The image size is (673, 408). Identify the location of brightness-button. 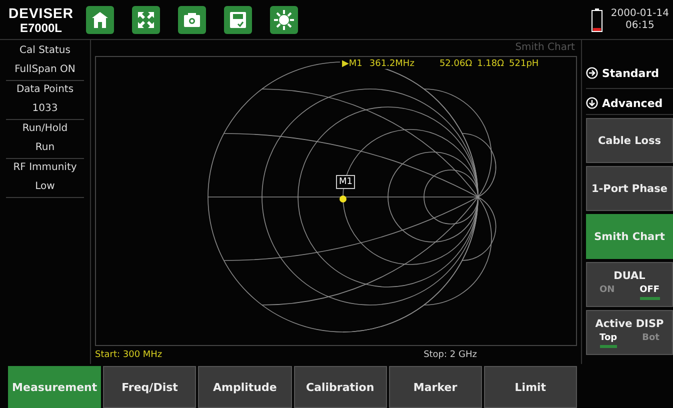
(284, 20).